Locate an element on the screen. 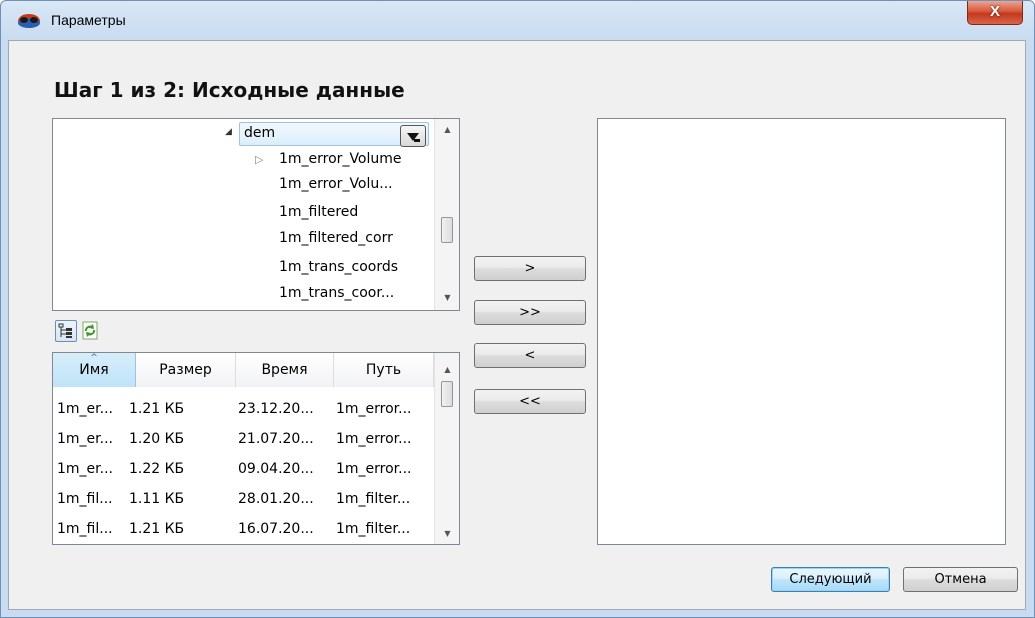 The height and width of the screenshot is (618, 1035). app-icon is located at coordinates (29, 21).